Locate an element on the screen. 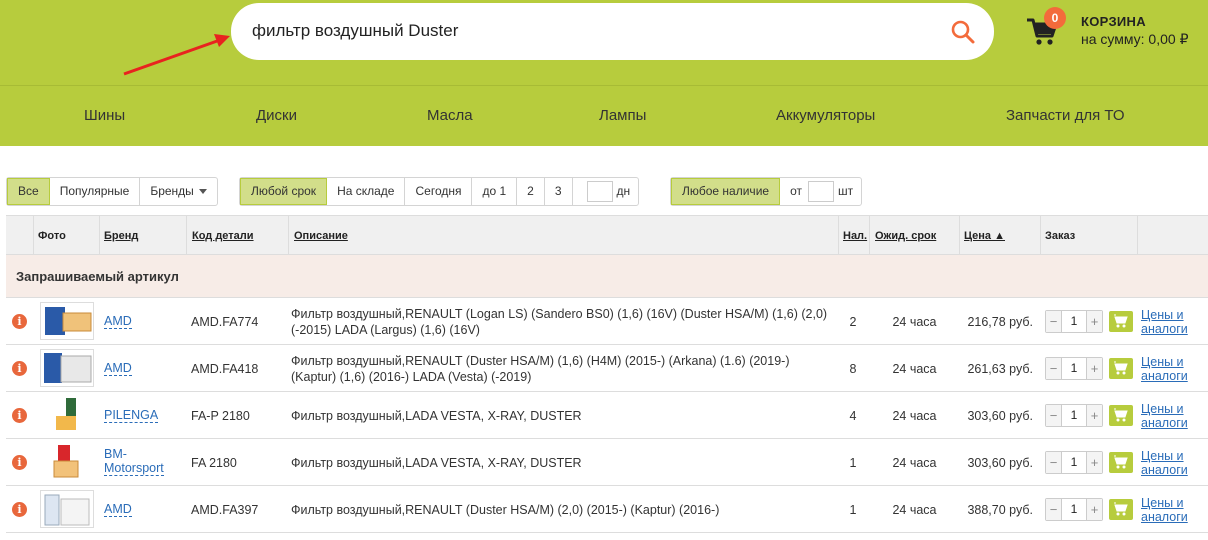 This screenshot has width=1208, height=540. col-price: Цена ▲ is located at coordinates (984, 236).